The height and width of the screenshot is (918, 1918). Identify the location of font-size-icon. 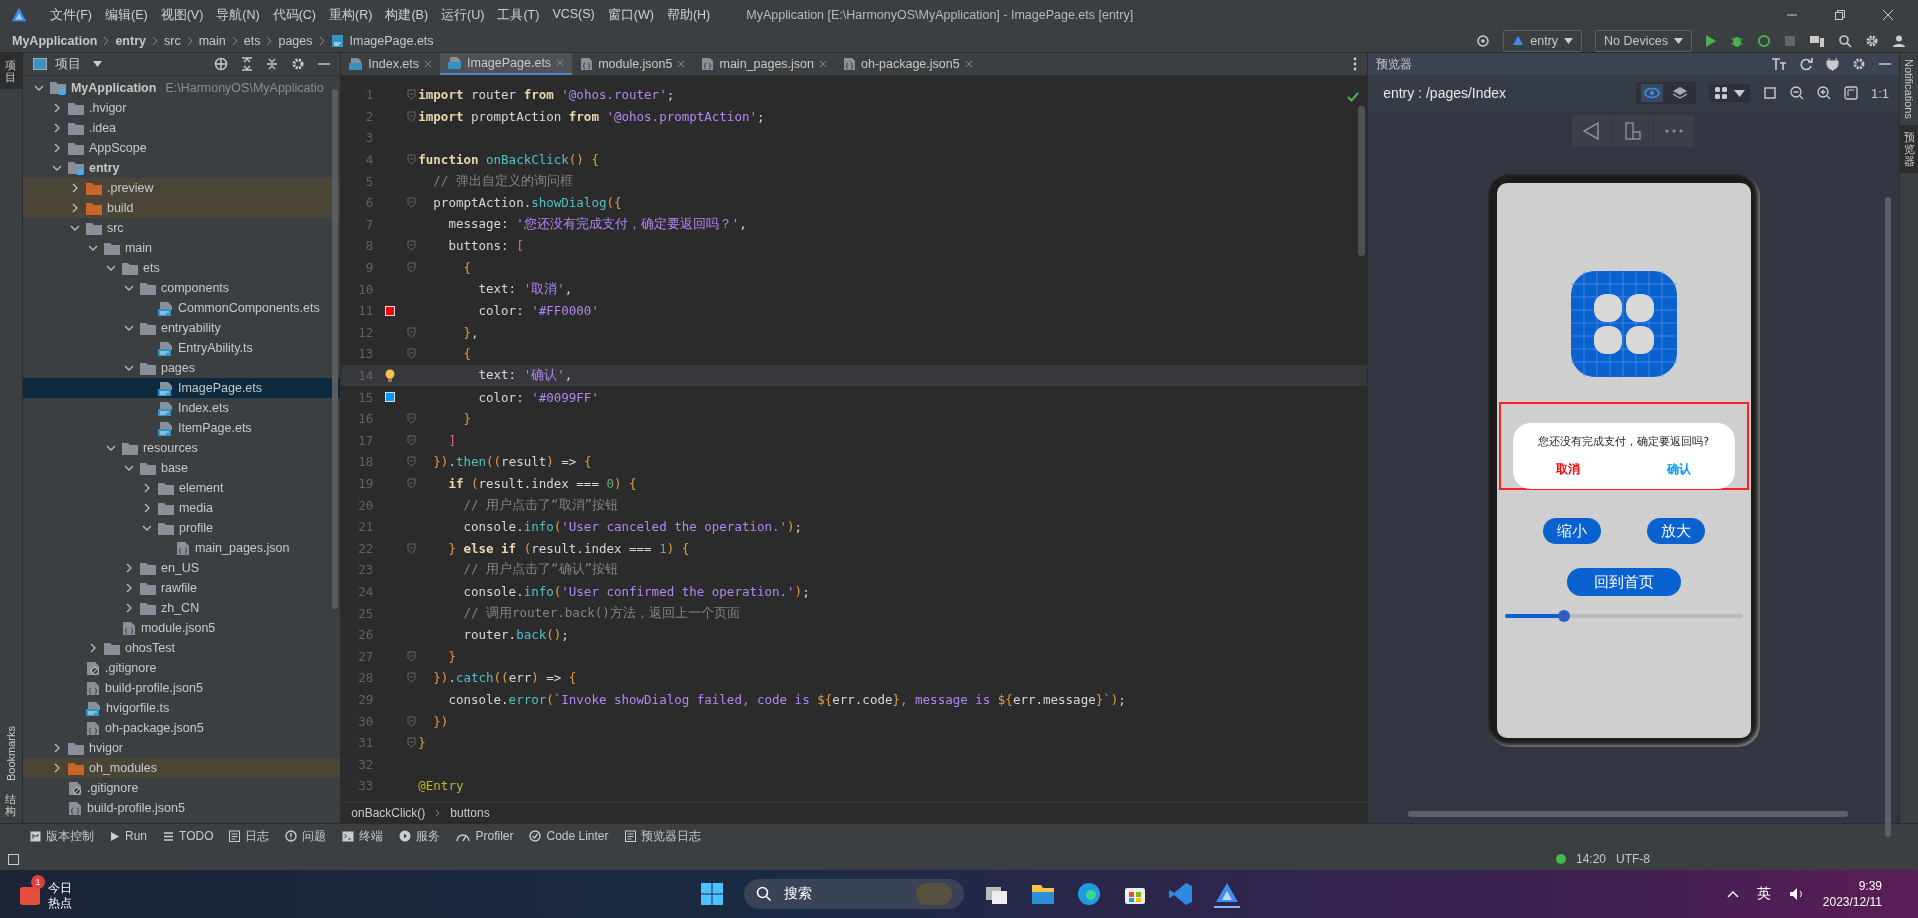
(1779, 64).